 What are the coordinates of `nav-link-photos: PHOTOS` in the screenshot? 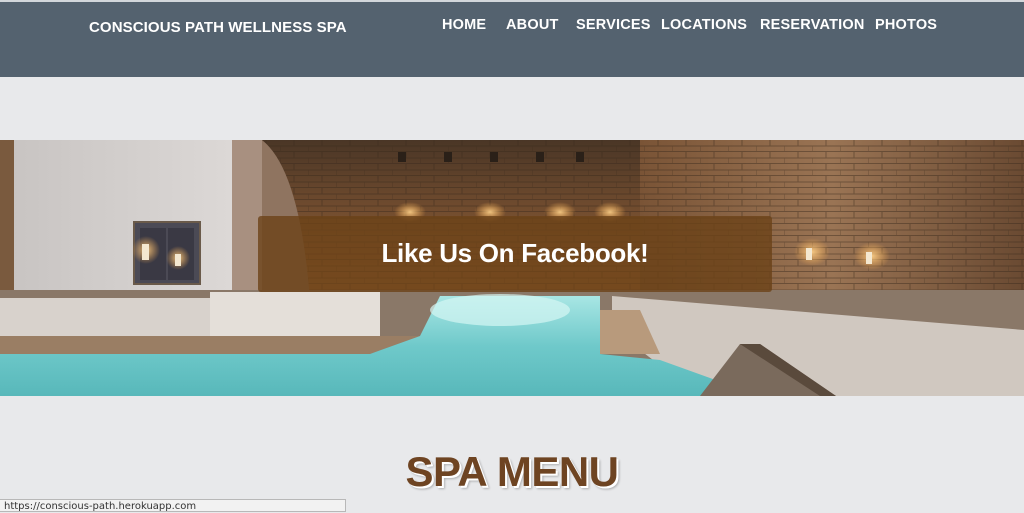 It's located at (906, 25).